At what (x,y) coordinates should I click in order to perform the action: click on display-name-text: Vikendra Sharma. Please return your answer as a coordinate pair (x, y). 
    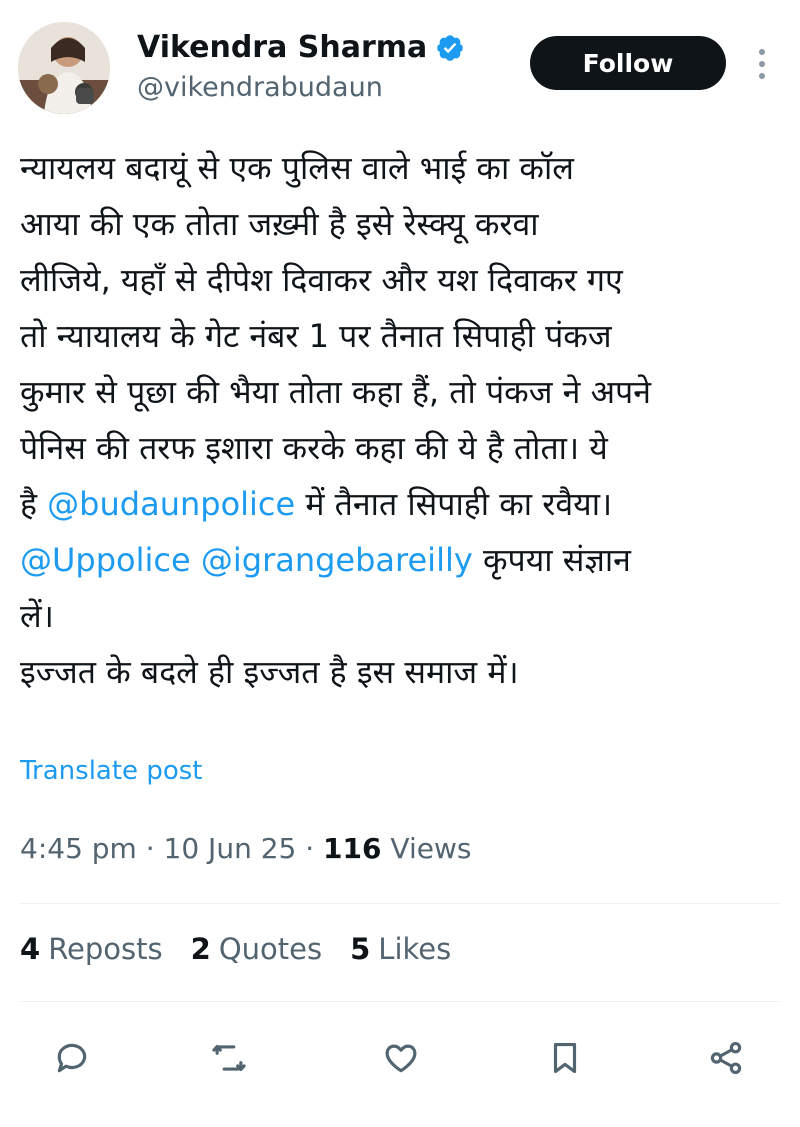
    Looking at the image, I should click on (282, 47).